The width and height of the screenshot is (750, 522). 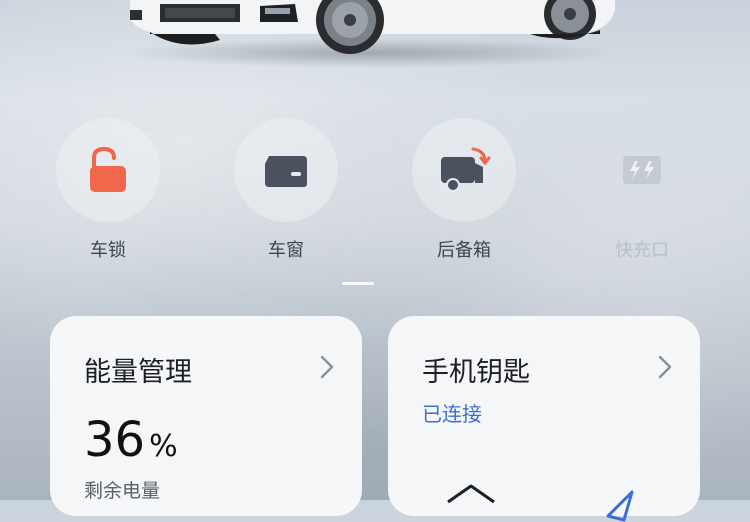 I want to click on fast-charge-icon, so click(x=642, y=170).